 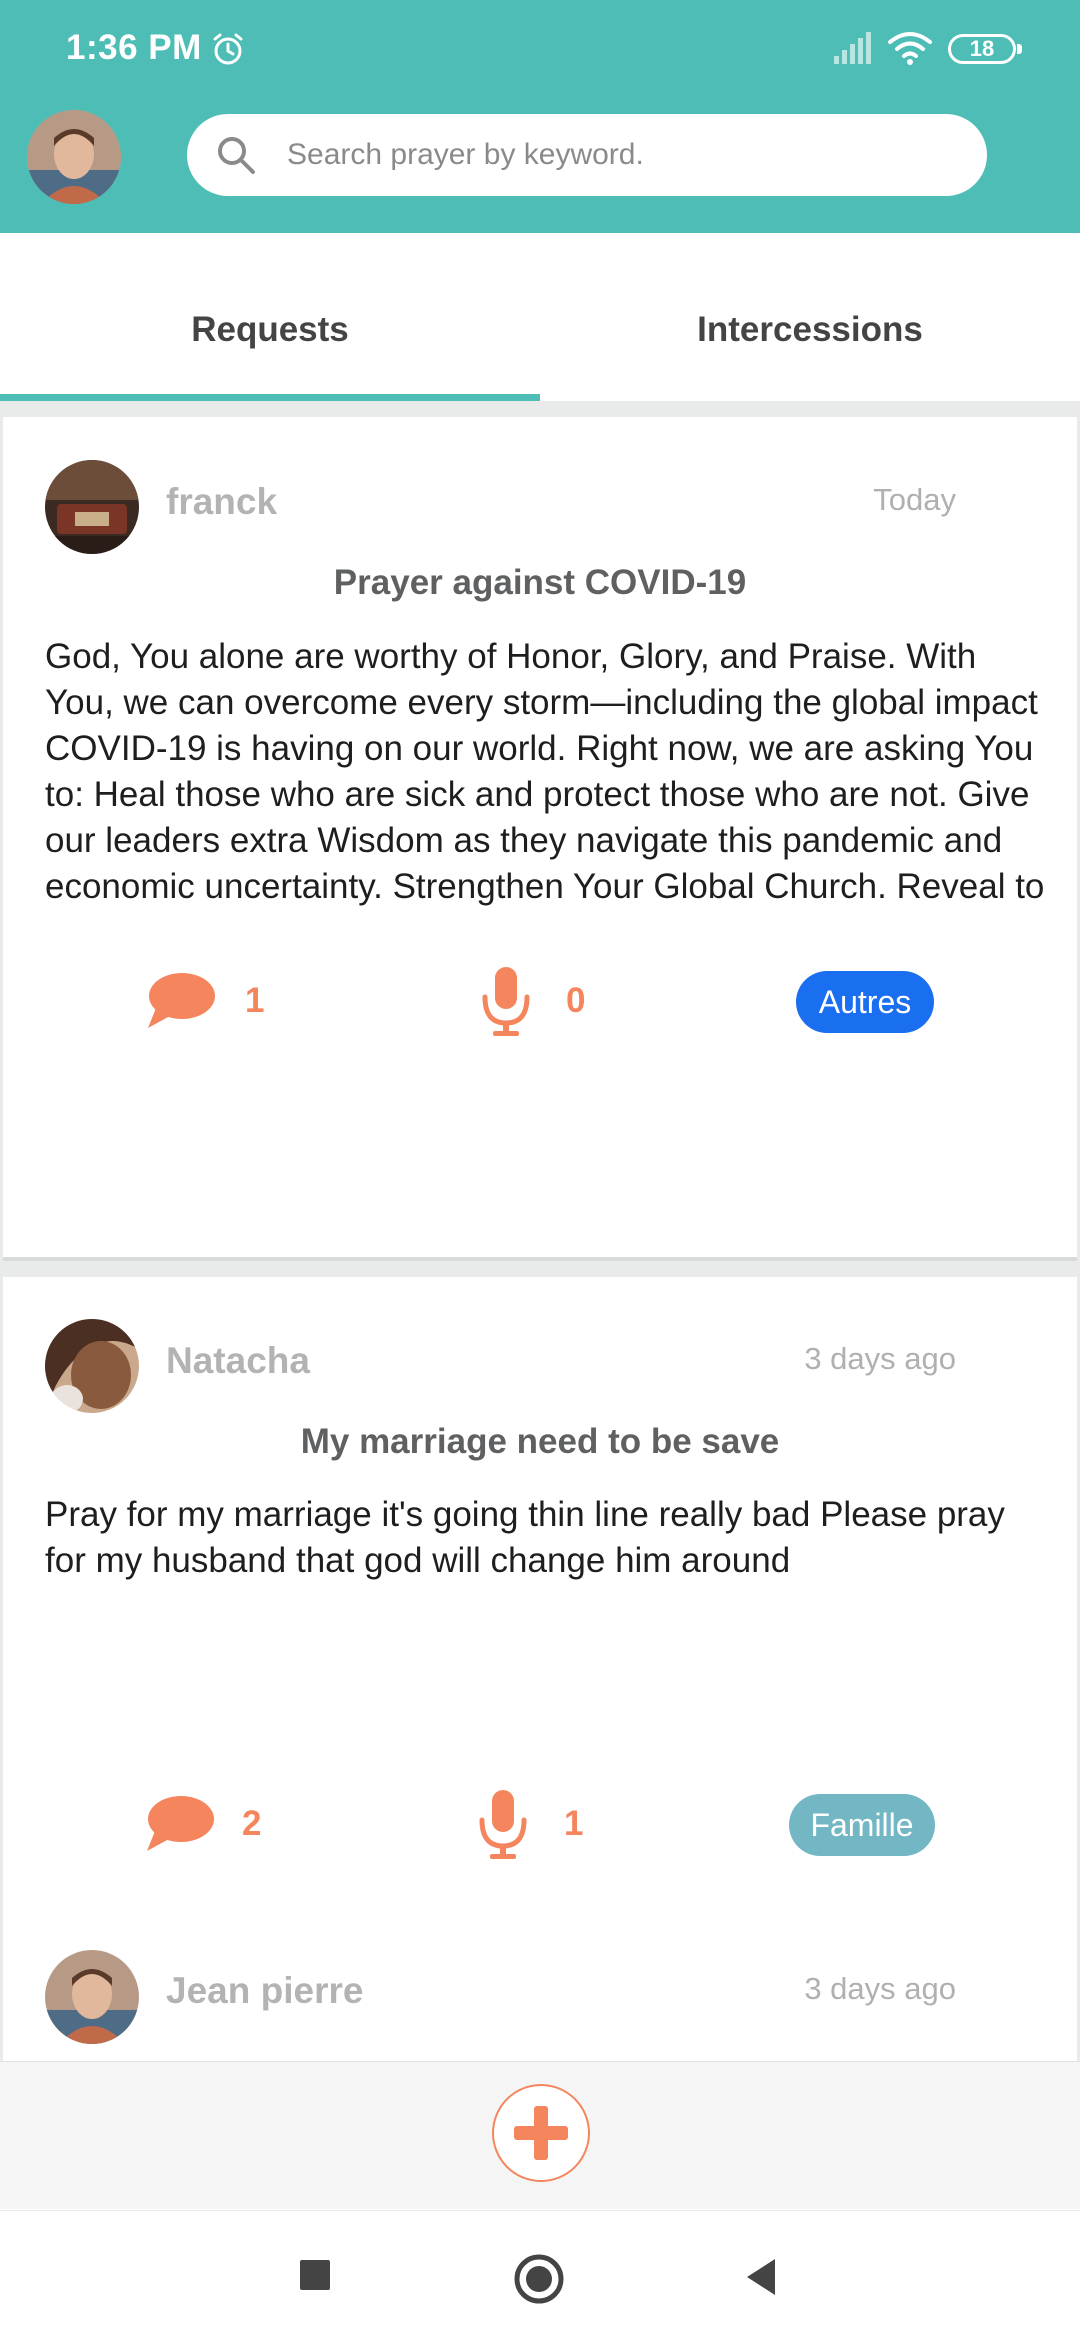 I want to click on comment-count: 2, so click(x=252, y=1823).